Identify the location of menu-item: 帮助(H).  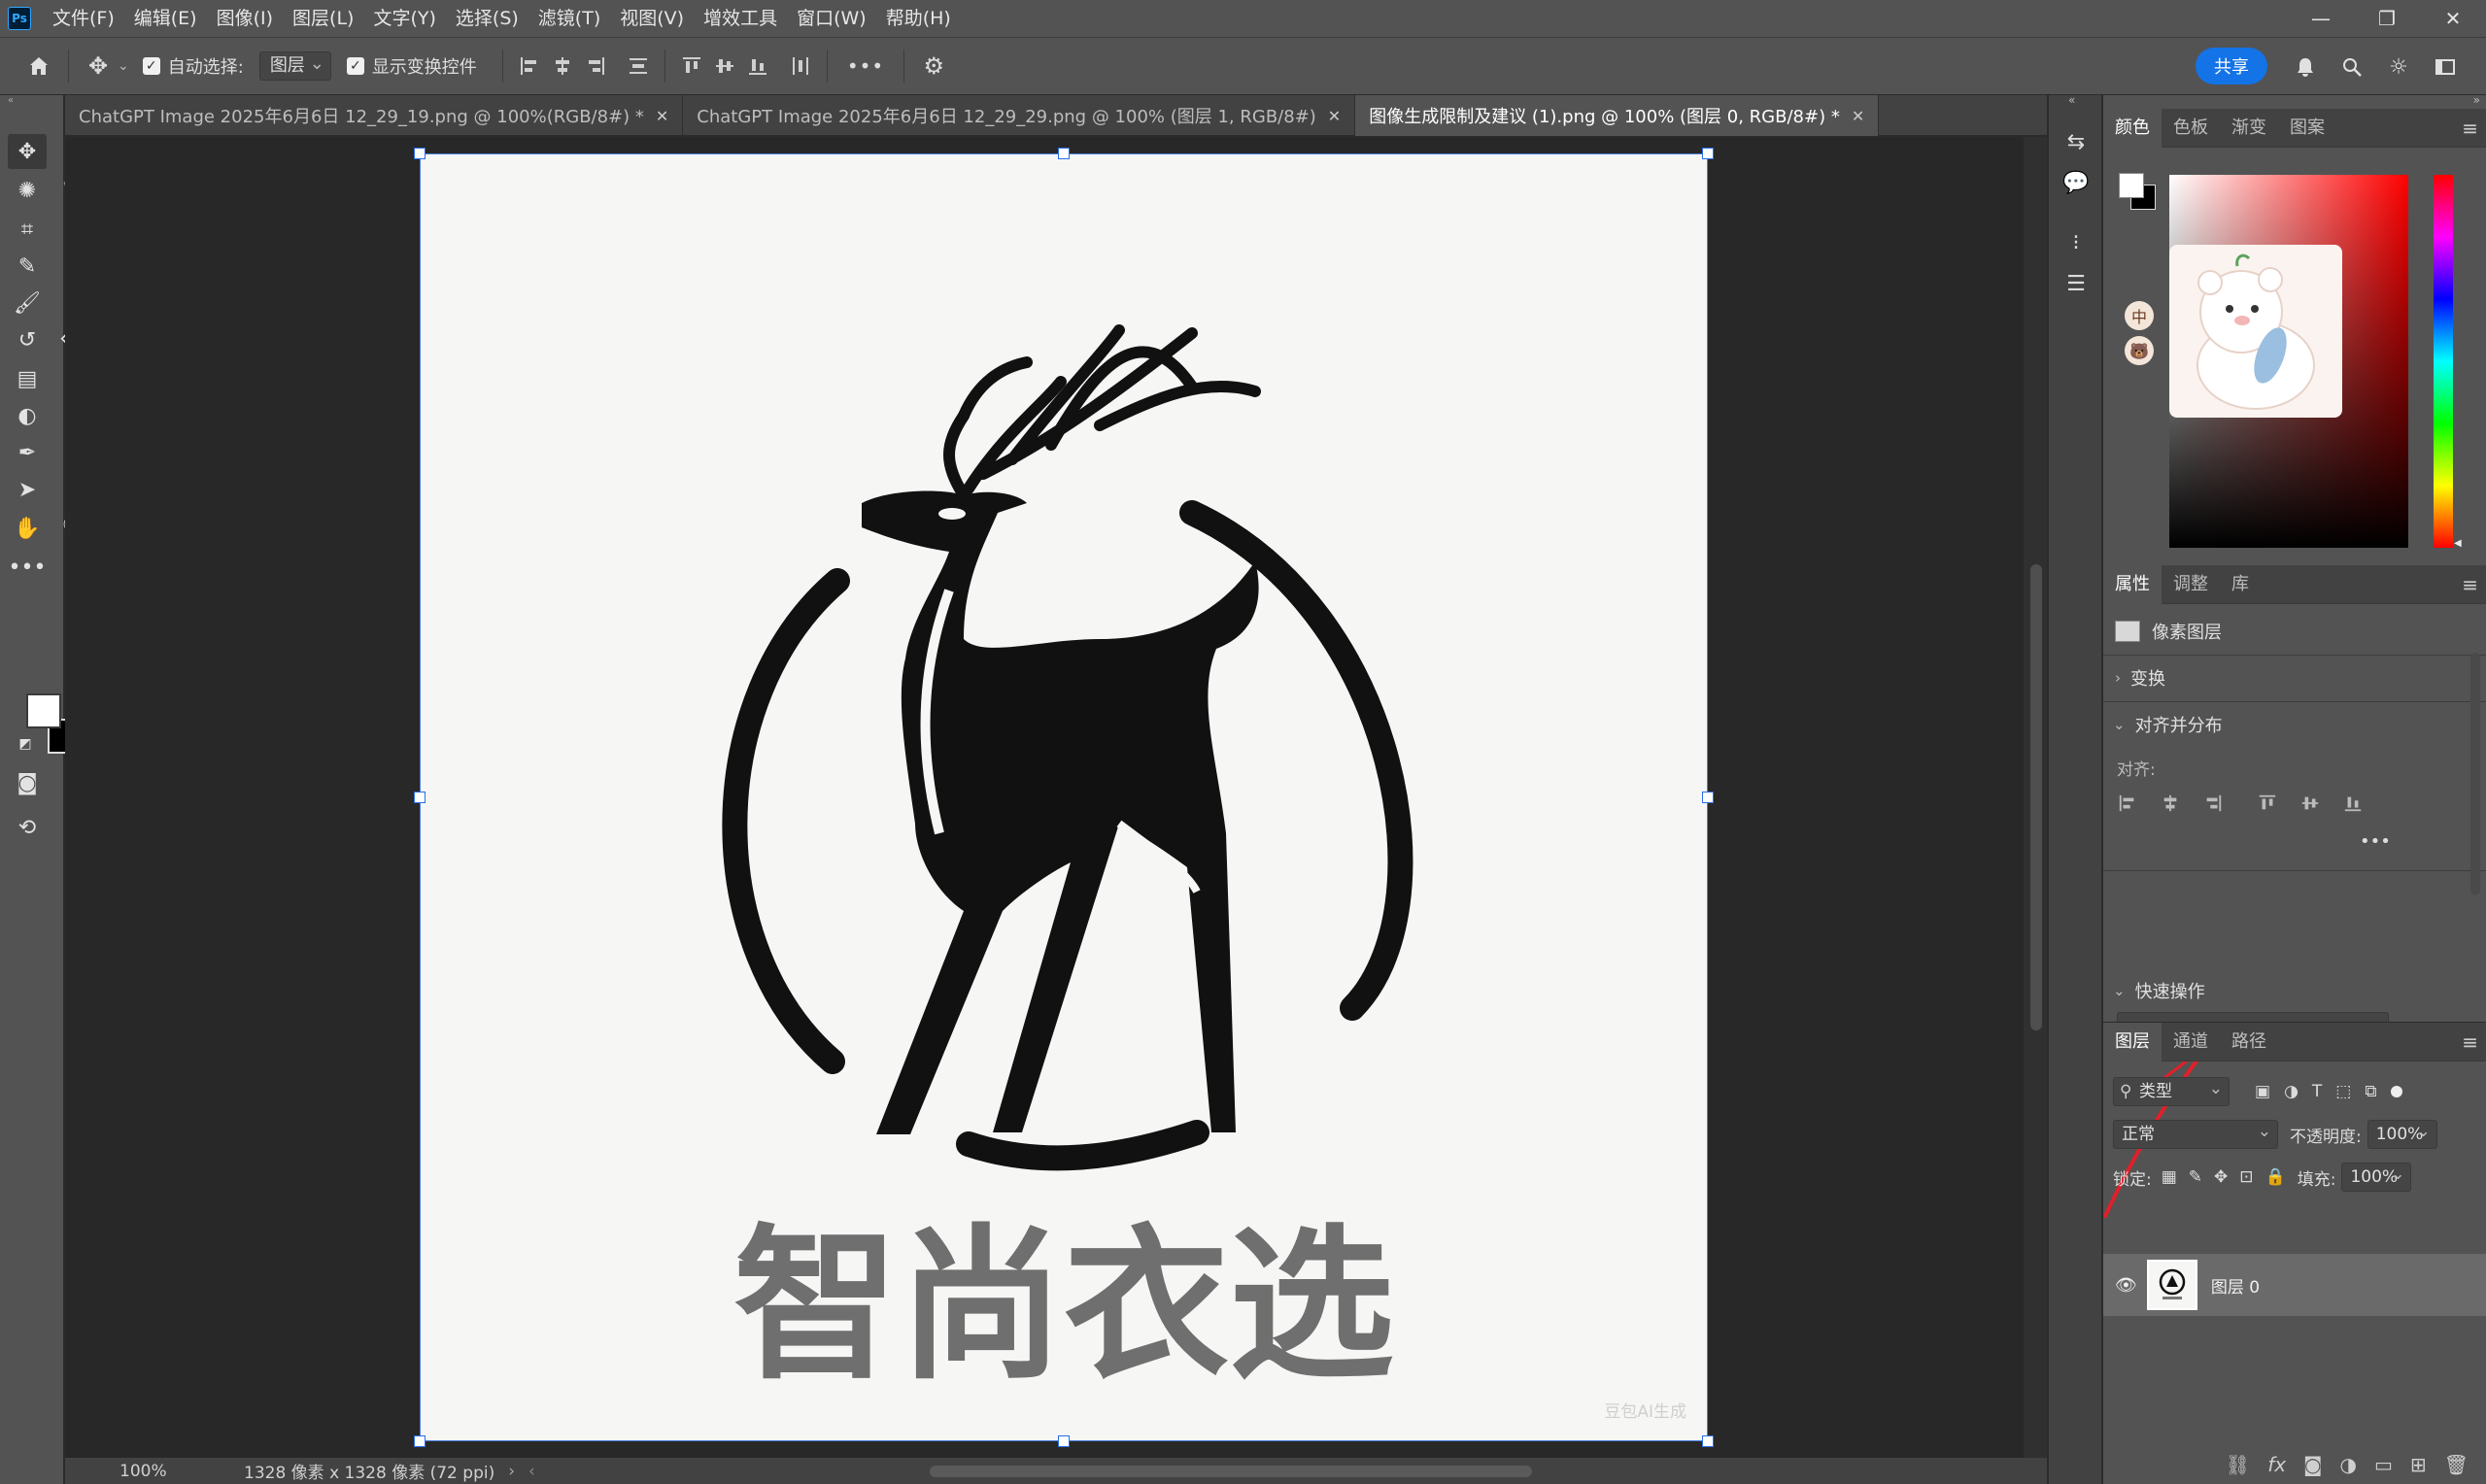
(918, 18).